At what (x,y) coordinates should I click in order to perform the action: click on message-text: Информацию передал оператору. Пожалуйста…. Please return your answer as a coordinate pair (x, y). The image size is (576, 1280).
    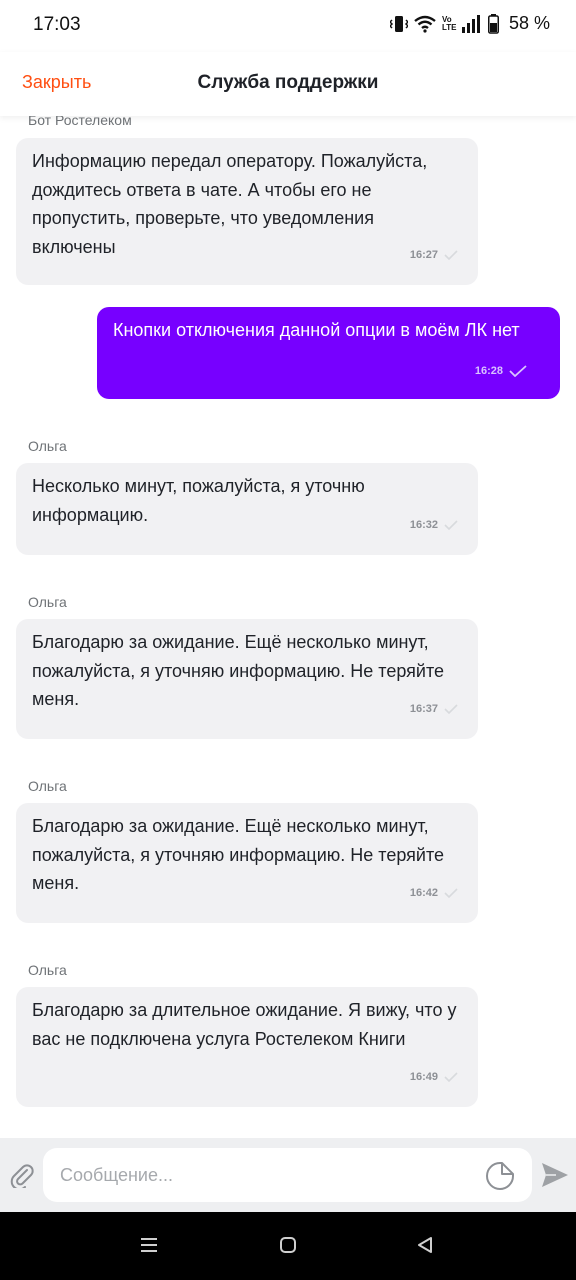
    Looking at the image, I should click on (230, 204).